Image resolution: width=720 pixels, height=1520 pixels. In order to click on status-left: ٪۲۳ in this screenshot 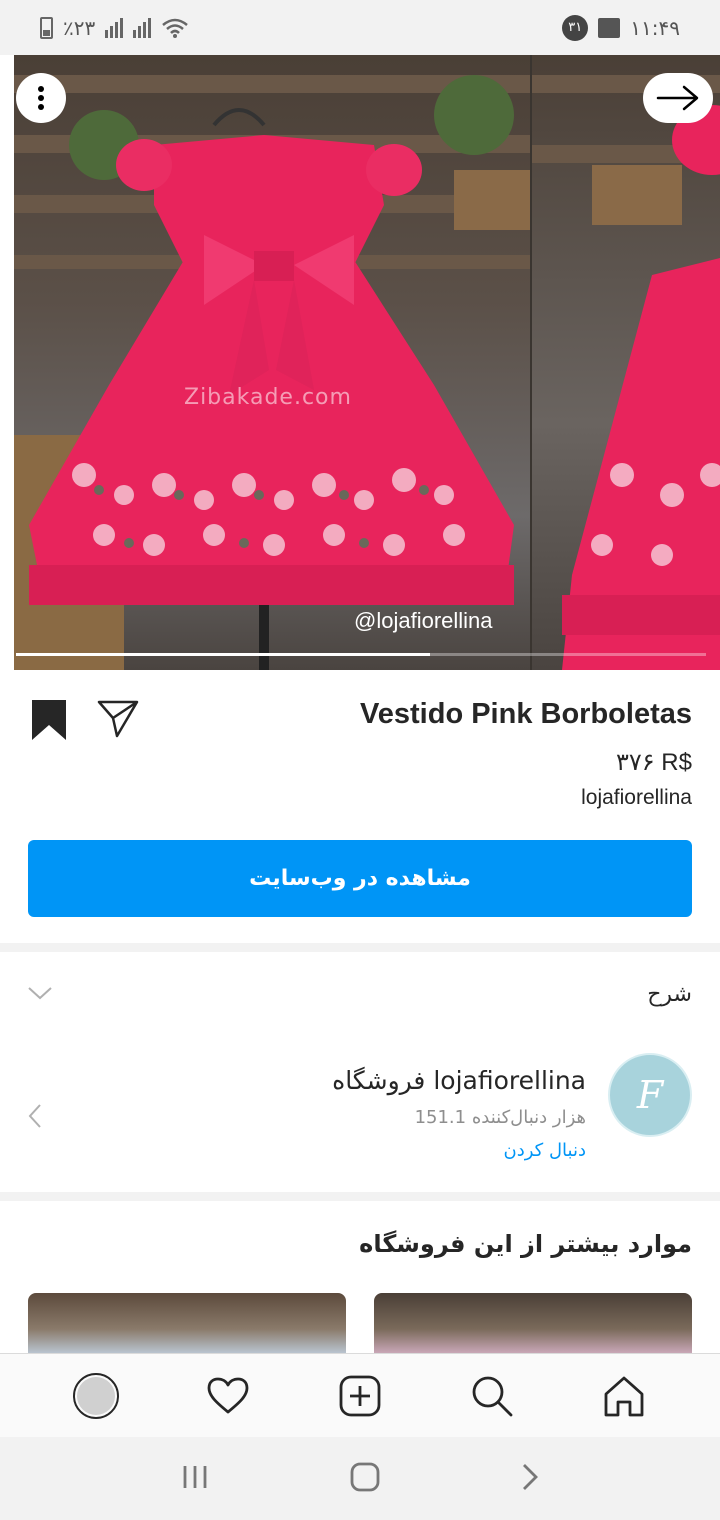, I will do `click(114, 28)`.